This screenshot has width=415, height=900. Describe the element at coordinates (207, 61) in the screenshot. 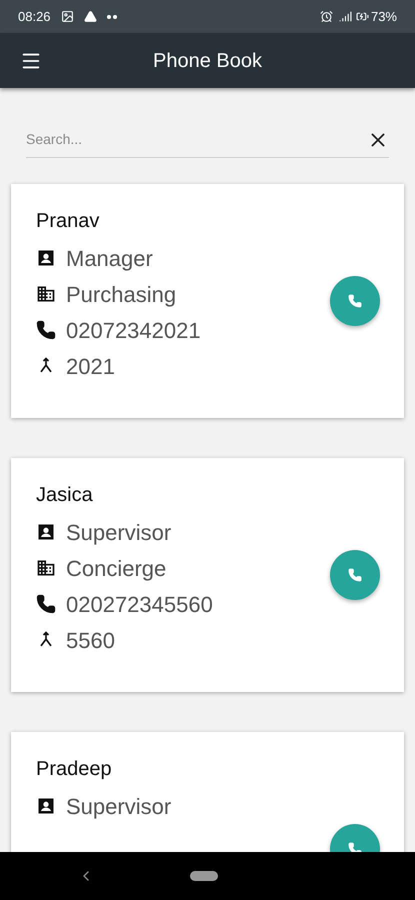

I see `app-title: Phone Book` at that location.